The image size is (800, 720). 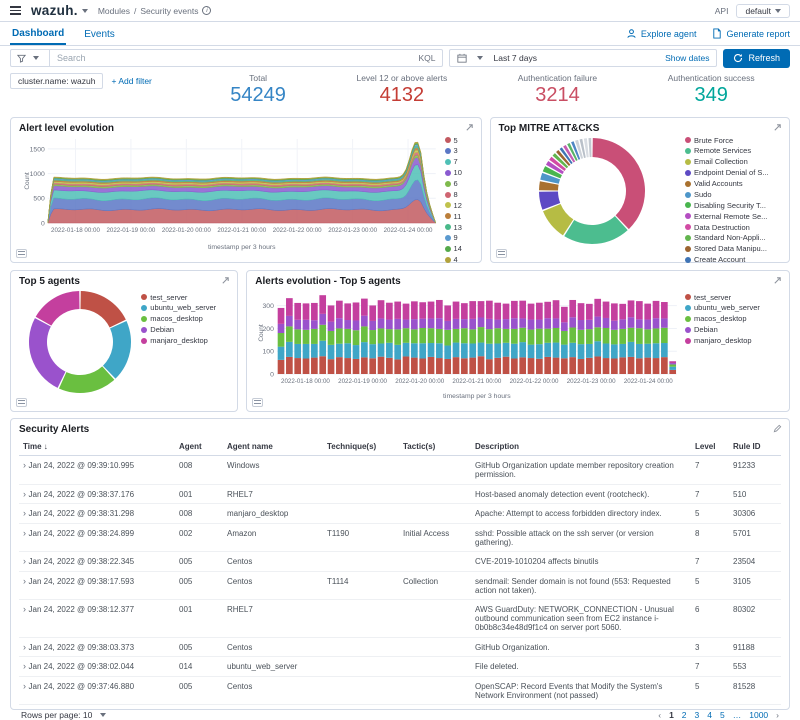 I want to click on query-bar: Search KQL, so click(x=227, y=58).